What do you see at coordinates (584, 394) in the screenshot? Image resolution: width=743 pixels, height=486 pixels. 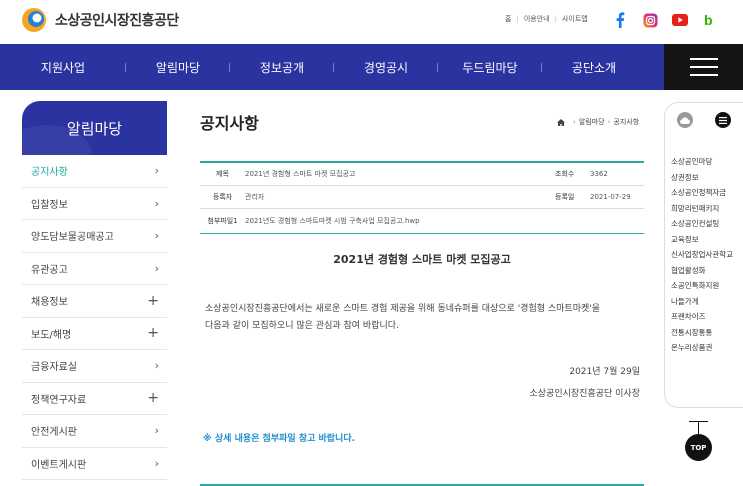 I see `notice-signature: 소상공인시장진흥공단 이사장` at bounding box center [584, 394].